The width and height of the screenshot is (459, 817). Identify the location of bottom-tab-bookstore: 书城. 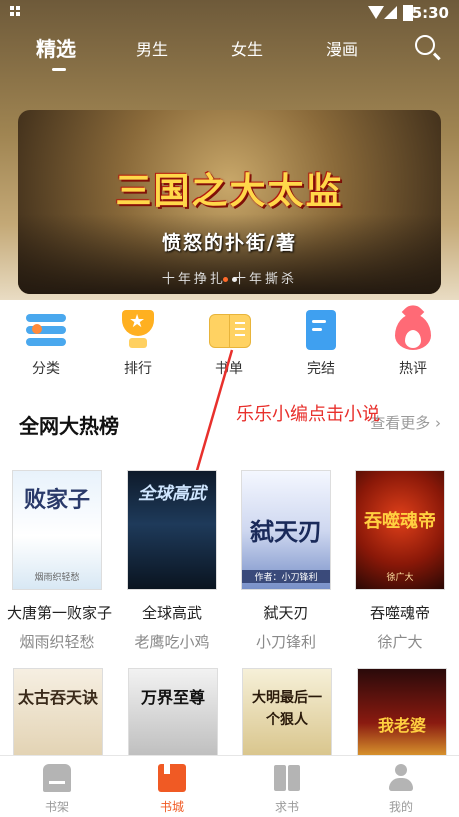
(172, 789).